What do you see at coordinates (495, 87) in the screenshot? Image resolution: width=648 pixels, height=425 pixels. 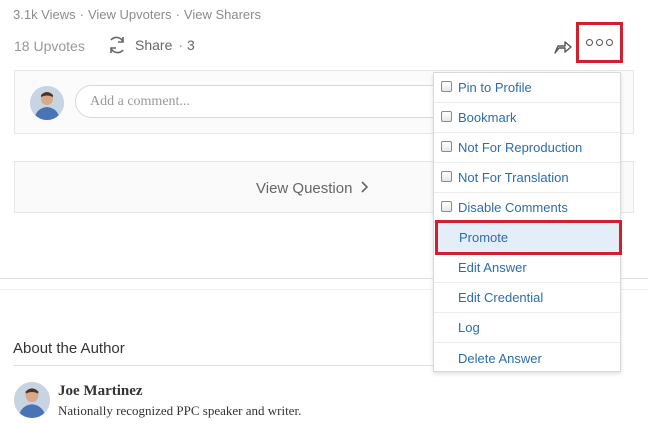 I see `menu-item-label: Pin to Profile` at bounding box center [495, 87].